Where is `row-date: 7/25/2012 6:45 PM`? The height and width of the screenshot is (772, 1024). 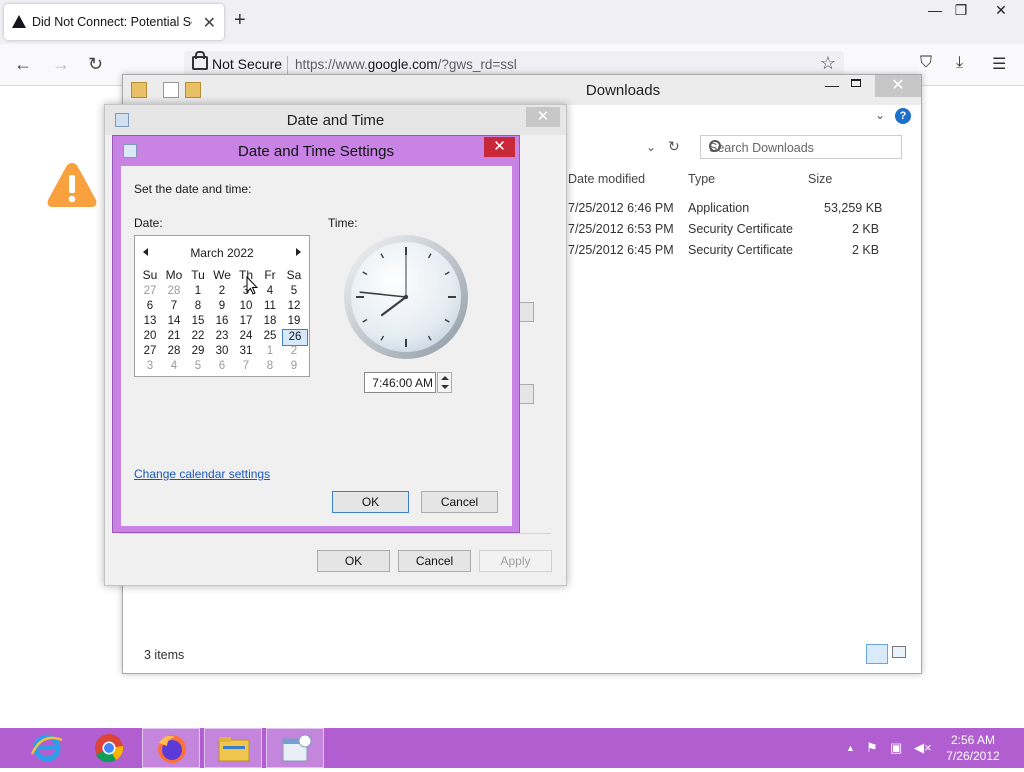 row-date: 7/25/2012 6:45 PM is located at coordinates (621, 250).